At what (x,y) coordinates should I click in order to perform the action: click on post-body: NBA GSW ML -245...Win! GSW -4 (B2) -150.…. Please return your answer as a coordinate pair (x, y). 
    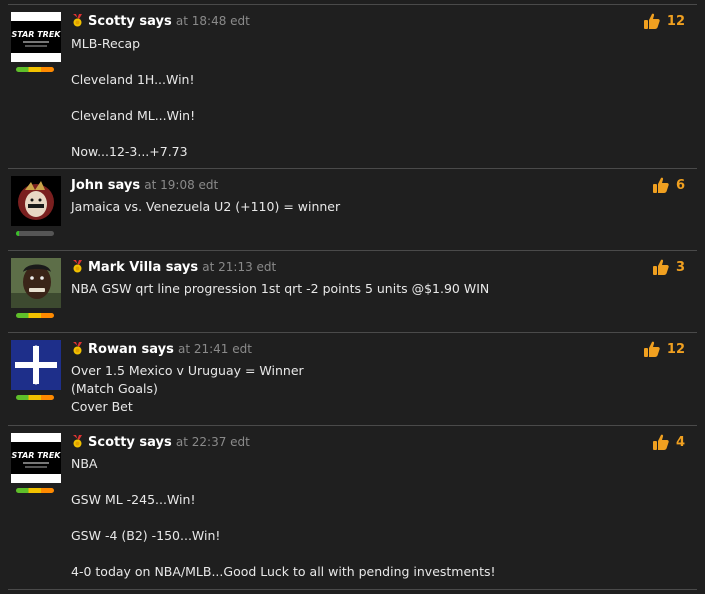
    Looking at the image, I should click on (283, 517).